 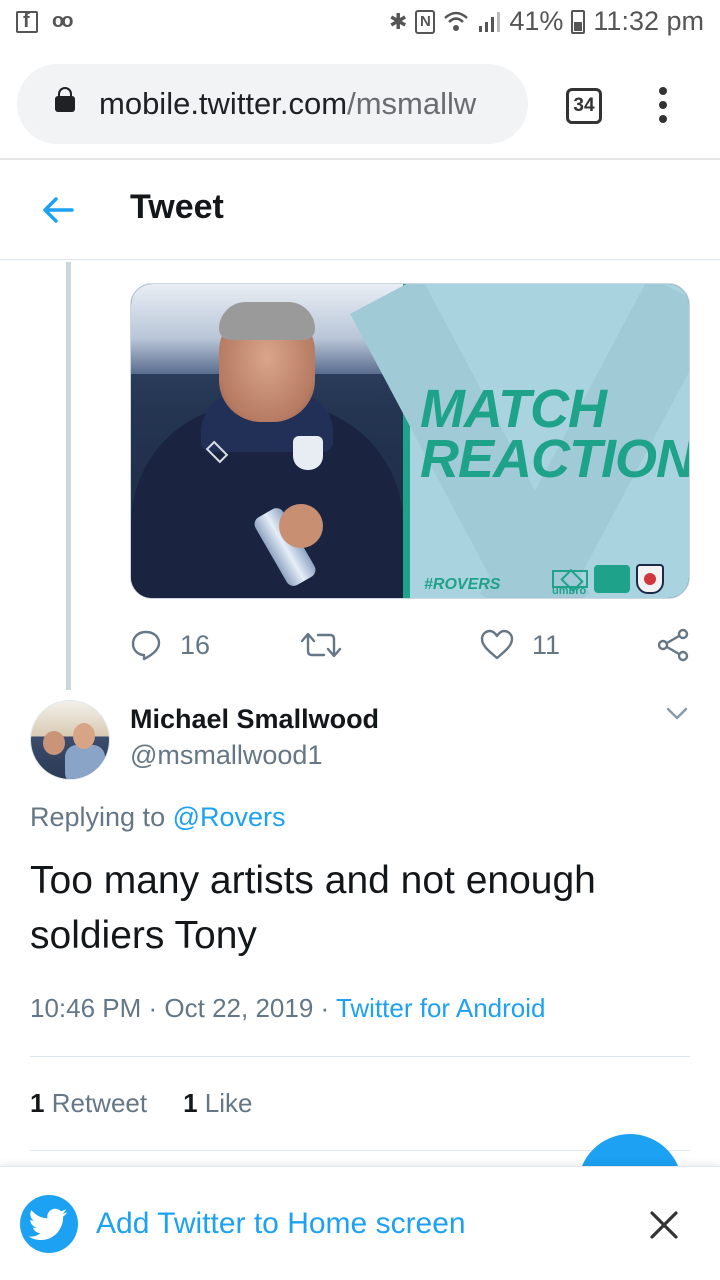 What do you see at coordinates (650, 579) in the screenshot?
I see `rovers-crest-icon` at bounding box center [650, 579].